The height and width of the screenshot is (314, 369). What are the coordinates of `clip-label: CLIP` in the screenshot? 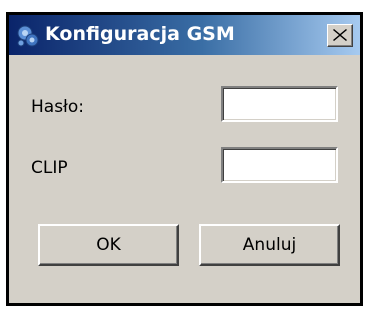 It's located at (49, 168).